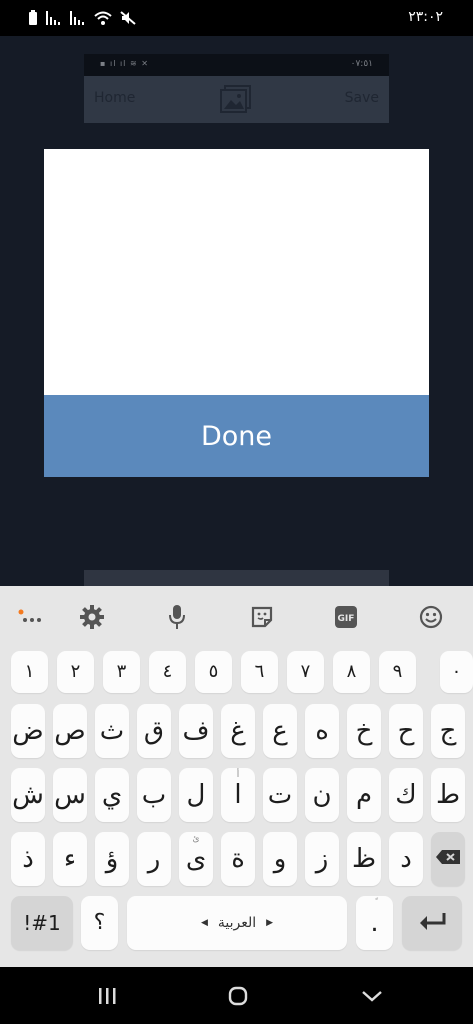 The image size is (473, 1024). I want to click on key-zay: ز, so click(322, 859).